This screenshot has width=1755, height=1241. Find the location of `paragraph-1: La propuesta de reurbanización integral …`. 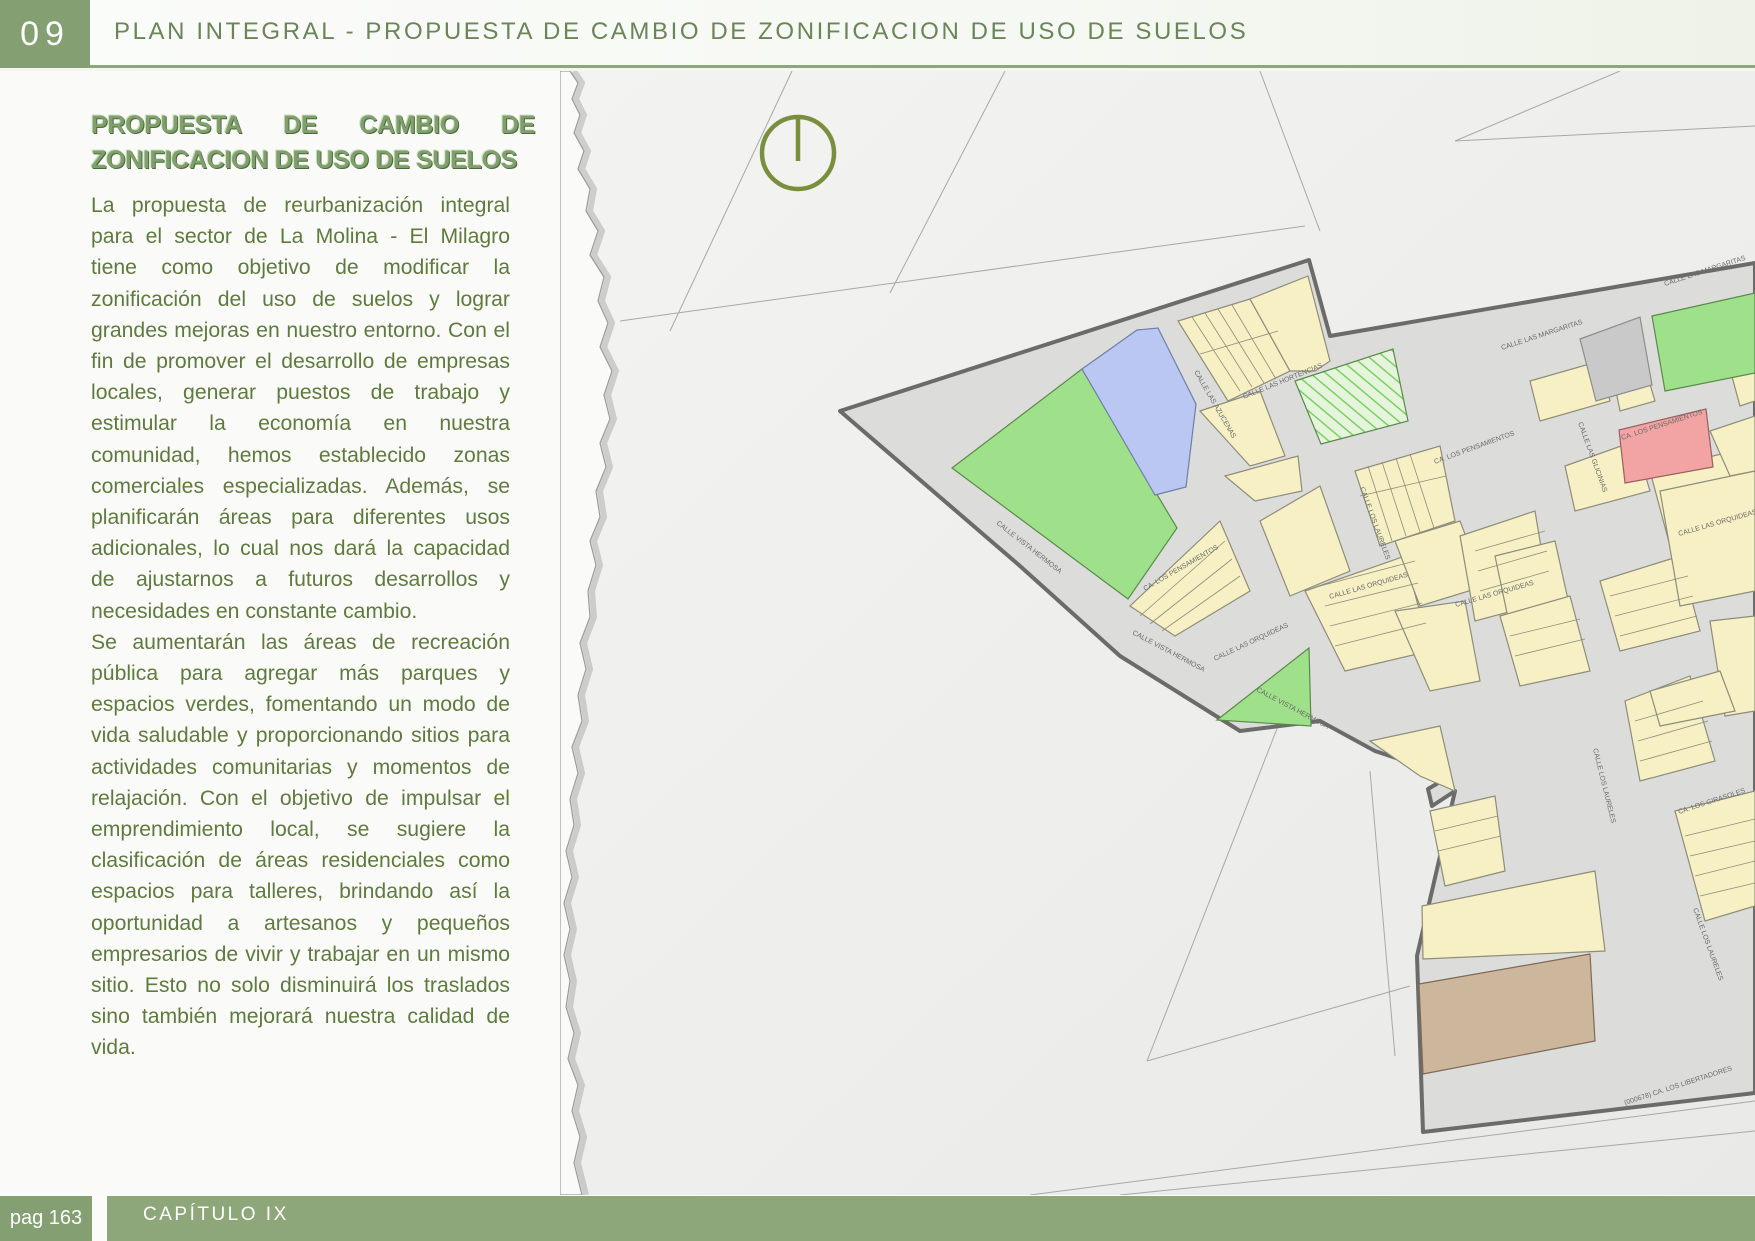

paragraph-1: La propuesta de reurbanización integral … is located at coordinates (300, 408).